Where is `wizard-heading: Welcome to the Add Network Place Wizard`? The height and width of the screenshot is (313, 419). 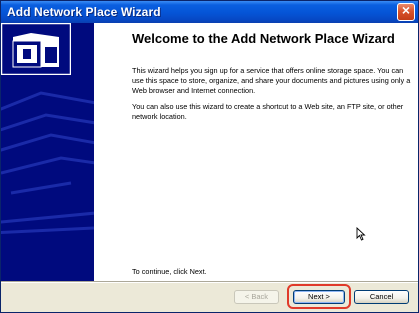
wizard-heading: Welcome to the Add Network Place Wizard is located at coordinates (263, 38).